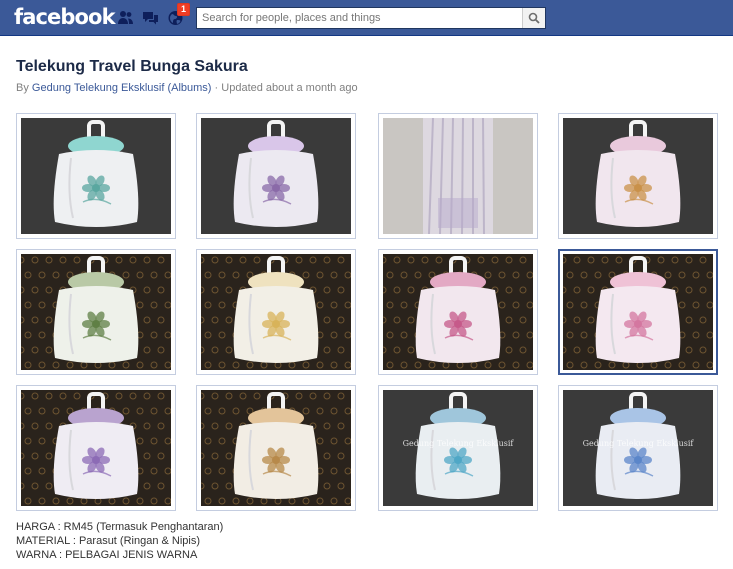 The height and width of the screenshot is (569, 733). I want to click on albums-link: (Albums), so click(189, 88).